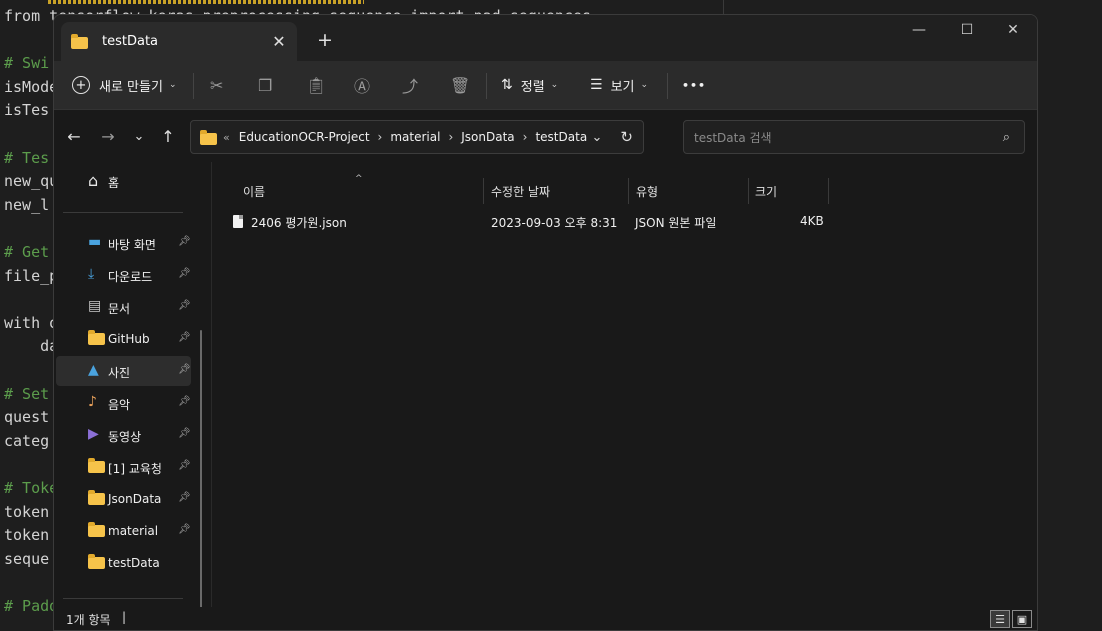 This screenshot has width=1102, height=631. What do you see at coordinates (325, 40) in the screenshot?
I see `new-tab-button: +` at bounding box center [325, 40].